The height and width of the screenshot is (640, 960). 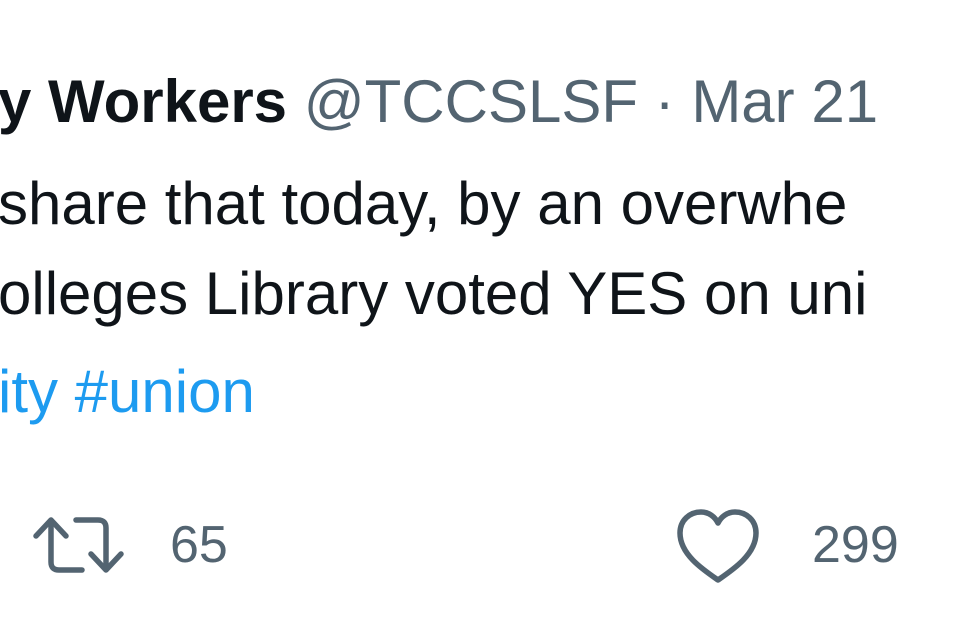 I want to click on heart-icon, so click(x=718, y=546).